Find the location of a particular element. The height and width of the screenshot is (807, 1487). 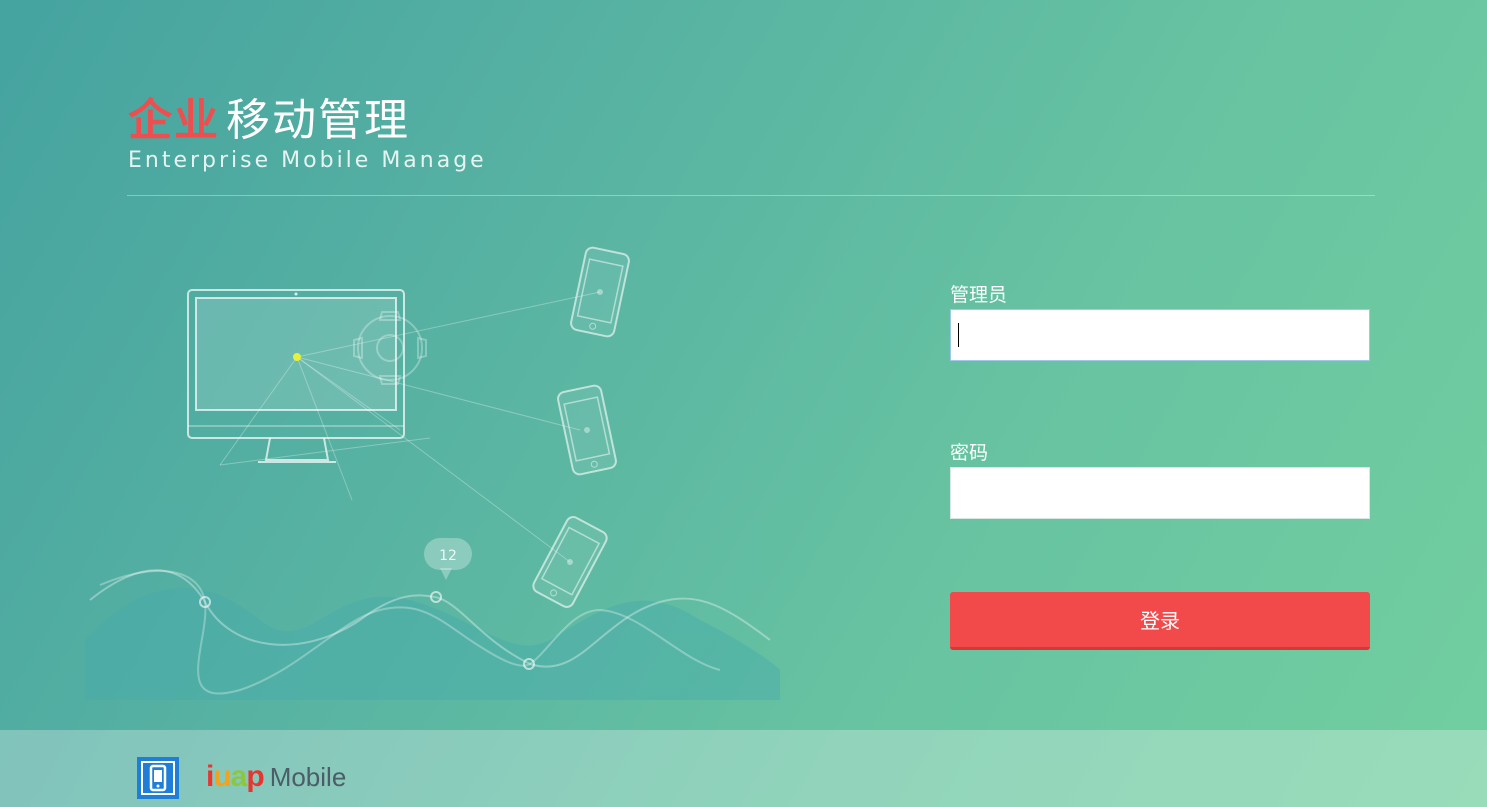

brand-logo: iuap Mobile is located at coordinates (276, 777).